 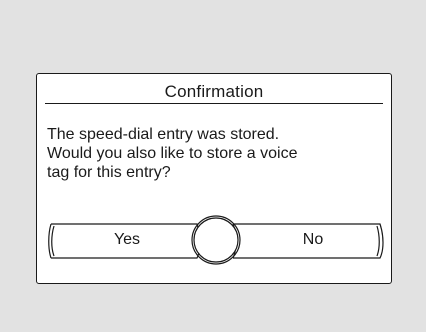 What do you see at coordinates (127, 239) in the screenshot?
I see `yes-button-label: Yes` at bounding box center [127, 239].